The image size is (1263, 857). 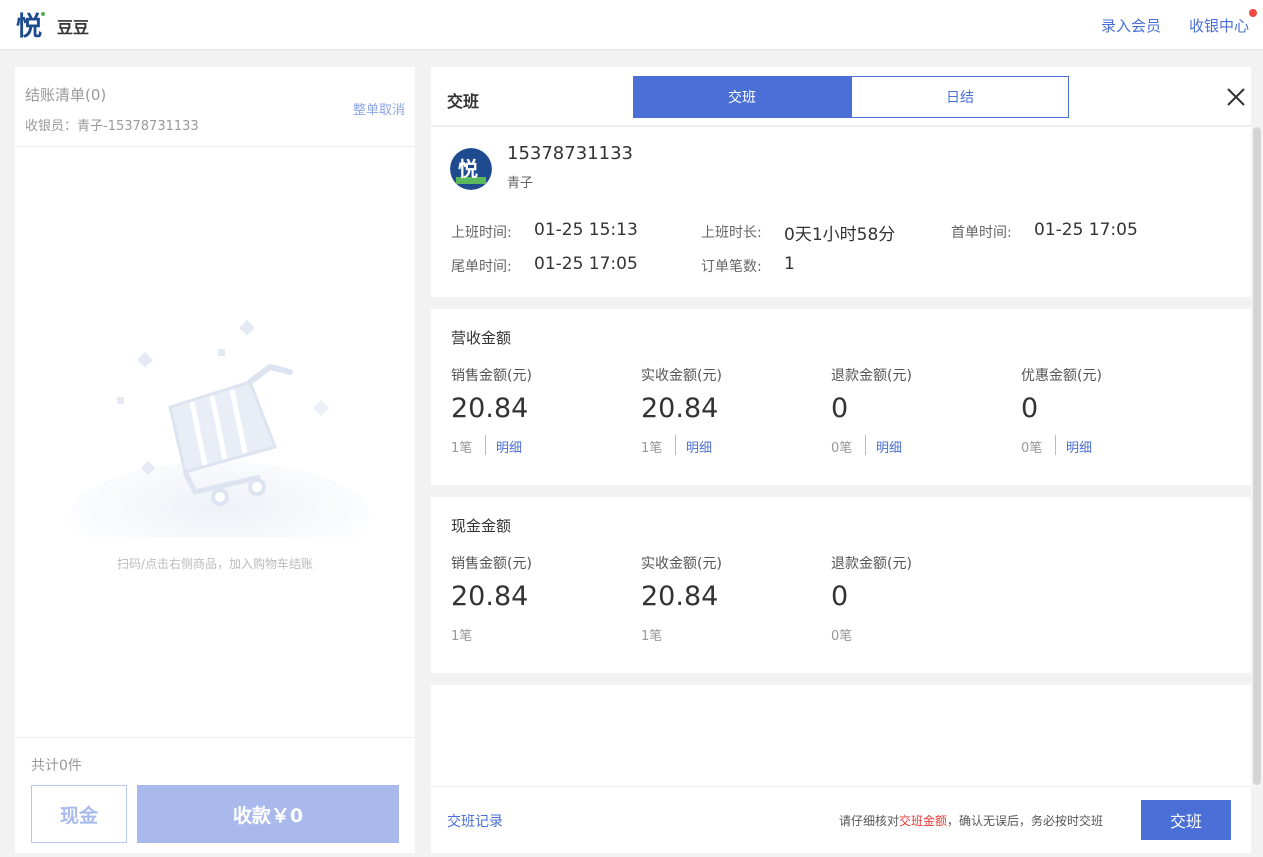 I want to click on collect-payment-button: 收款￥0, so click(x=268, y=814).